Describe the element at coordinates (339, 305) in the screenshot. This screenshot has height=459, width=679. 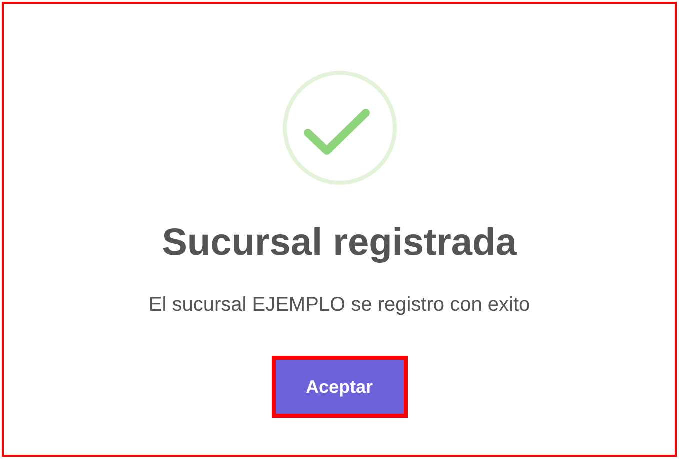
I see `dialog-message: El sucursal EJEMPLO se registro con exito` at that location.